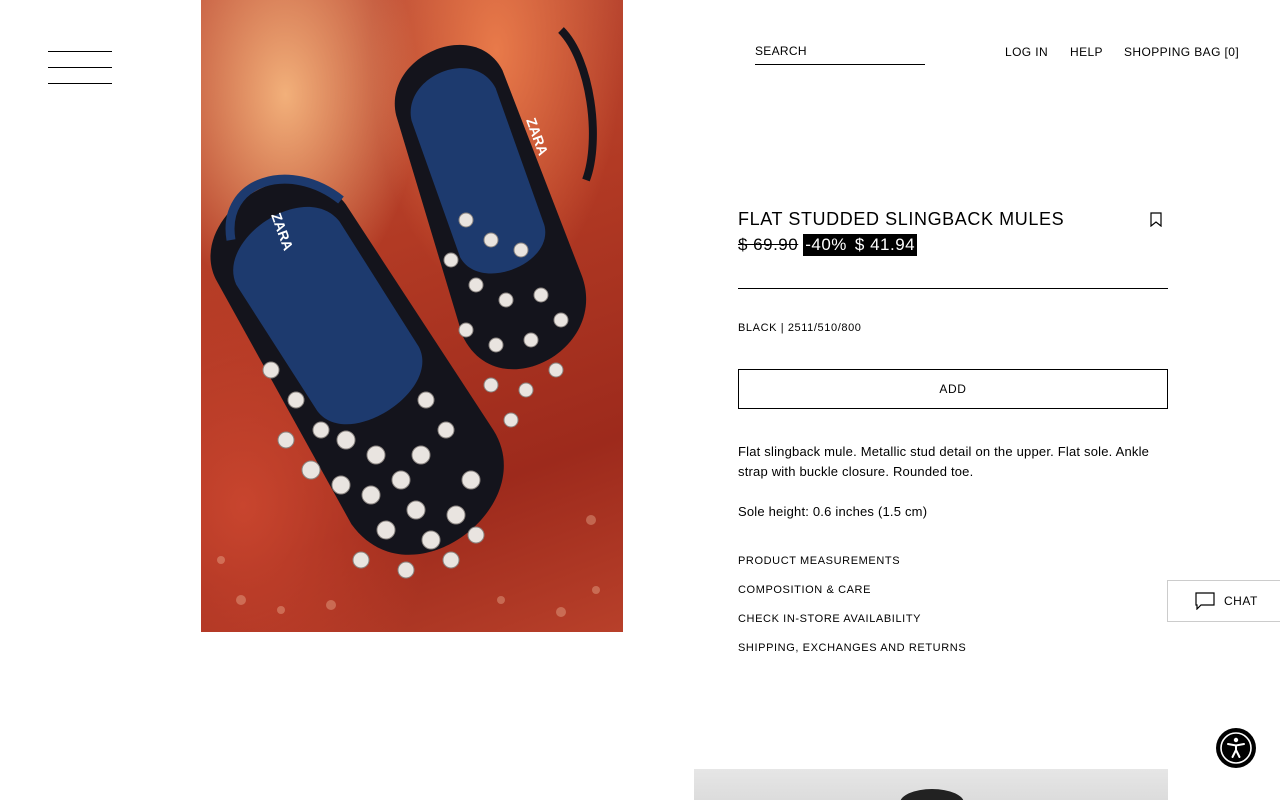 Image resolution: width=1280 pixels, height=800 pixels. I want to click on hamburger-menu-icon, so click(80, 68).